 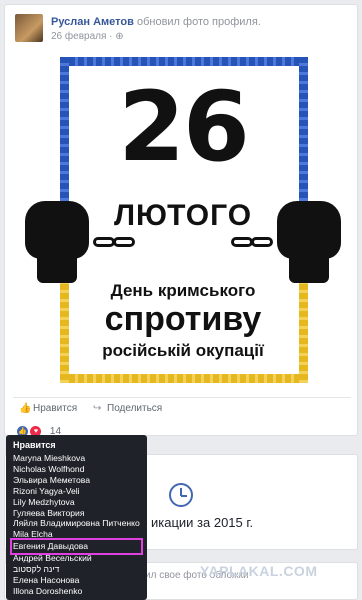 What do you see at coordinates (259, 571) in the screenshot?
I see `watermark: YAPLAKAL.COM` at bounding box center [259, 571].